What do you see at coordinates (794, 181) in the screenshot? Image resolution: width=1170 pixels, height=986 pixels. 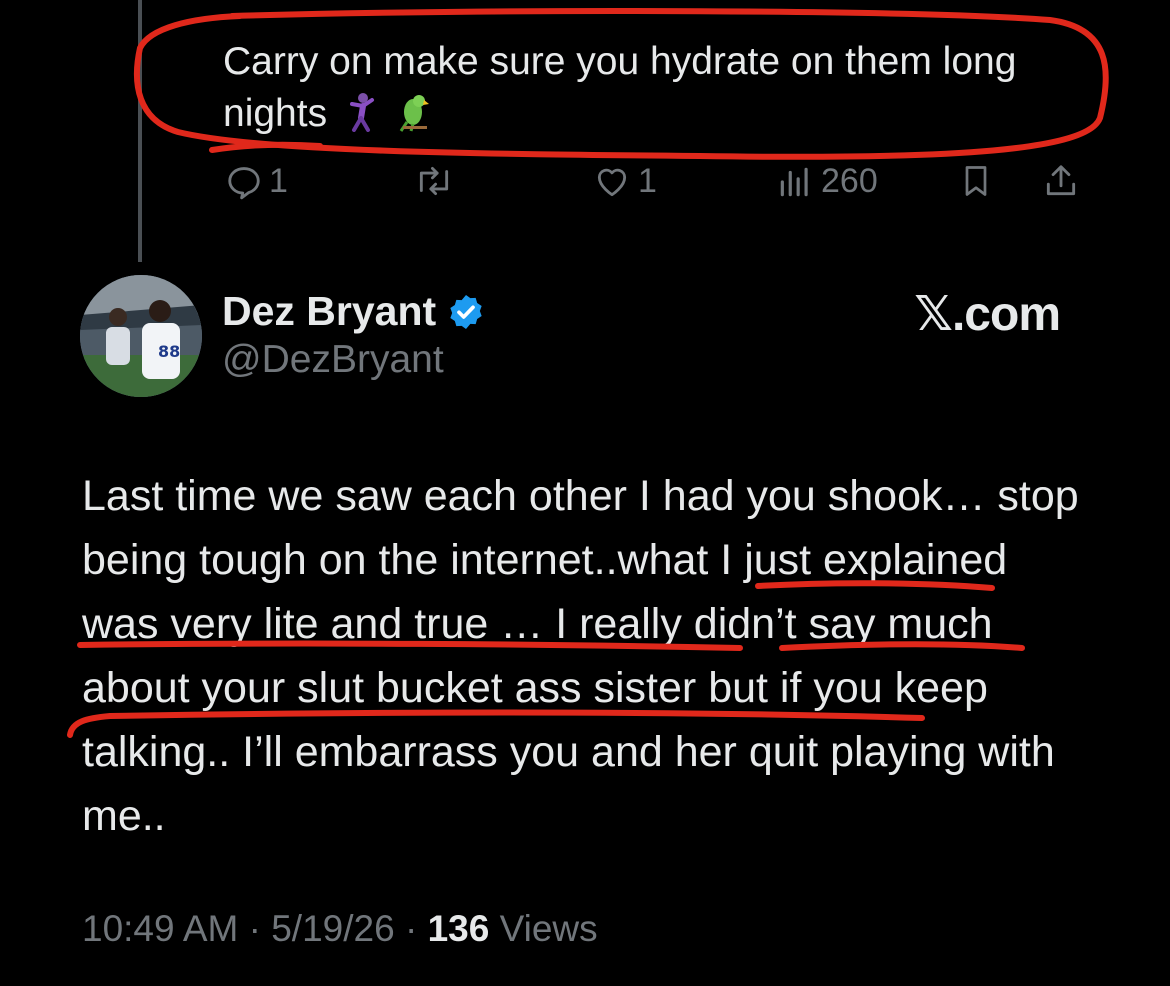 I see `analytics-icon` at bounding box center [794, 181].